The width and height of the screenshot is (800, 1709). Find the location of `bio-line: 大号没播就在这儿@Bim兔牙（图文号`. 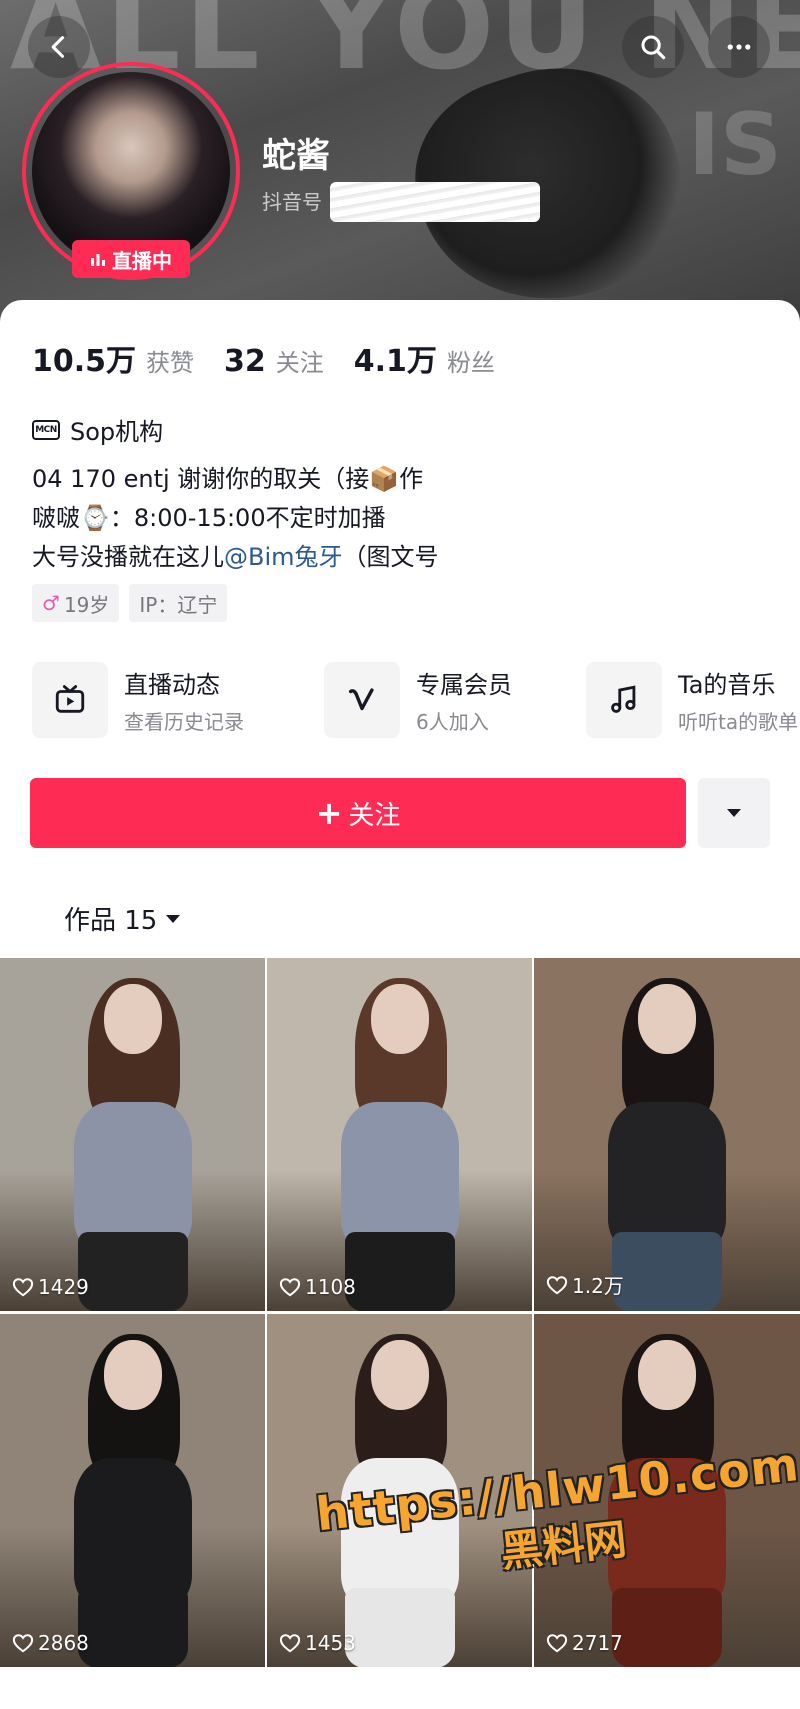

bio-line: 大号没播就在这儿@Bim兔牙（图文号 is located at coordinates (235, 557).